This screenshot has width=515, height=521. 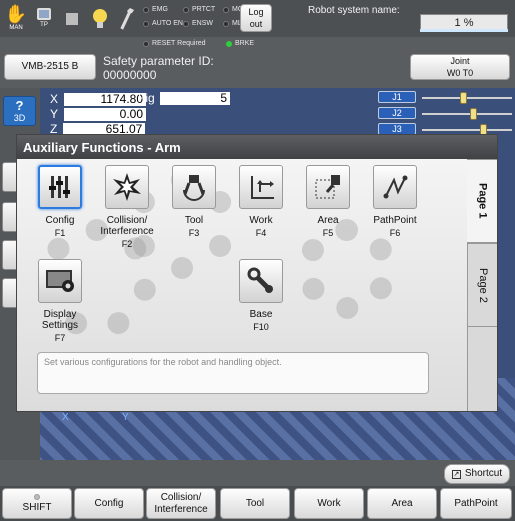 What do you see at coordinates (261, 281) in the screenshot?
I see `base-icon` at bounding box center [261, 281].